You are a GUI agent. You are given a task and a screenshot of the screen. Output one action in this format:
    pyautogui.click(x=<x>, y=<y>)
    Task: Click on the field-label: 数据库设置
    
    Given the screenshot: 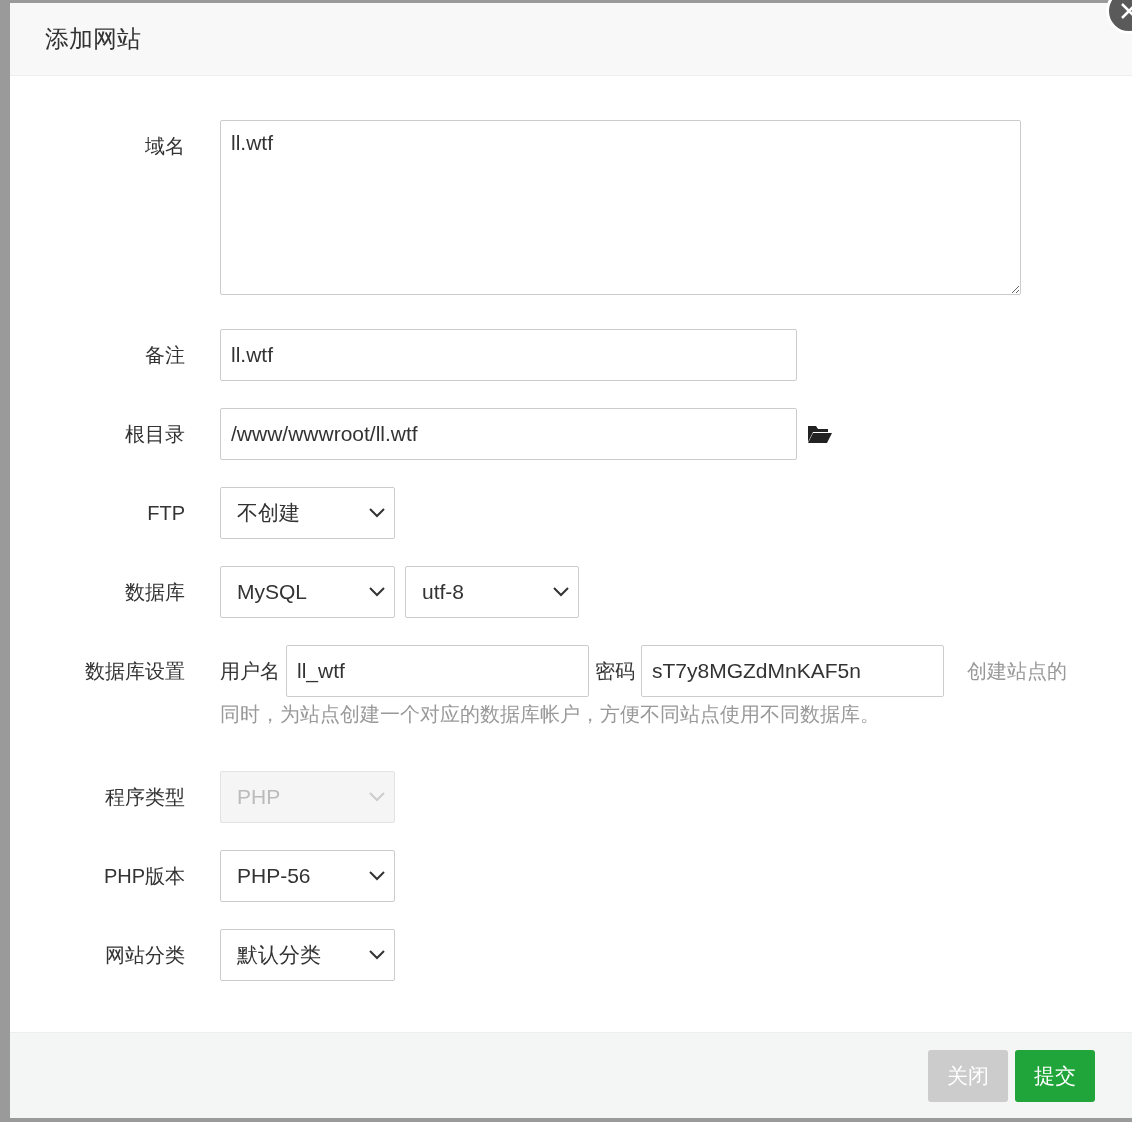 What is the action you would take?
    pyautogui.click(x=134, y=671)
    